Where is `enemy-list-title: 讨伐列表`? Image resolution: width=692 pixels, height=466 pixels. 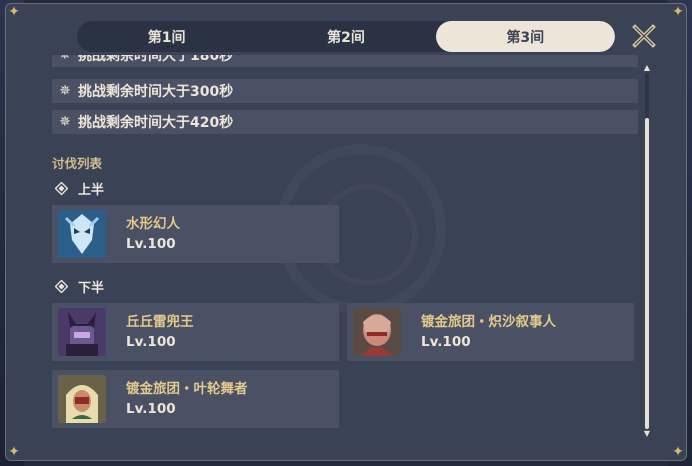
enemy-list-title: 讨伐列表 is located at coordinates (77, 163).